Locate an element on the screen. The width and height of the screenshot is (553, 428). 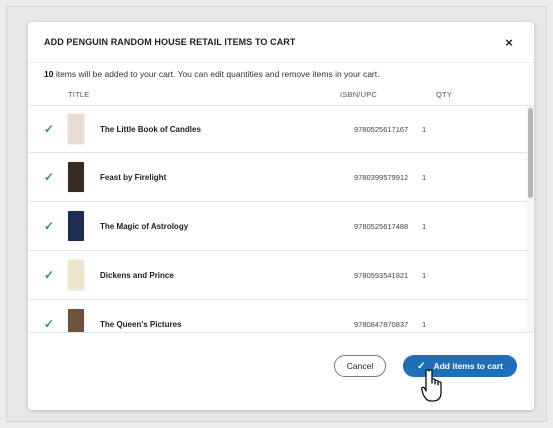
scrollbar is located at coordinates (530, 219).